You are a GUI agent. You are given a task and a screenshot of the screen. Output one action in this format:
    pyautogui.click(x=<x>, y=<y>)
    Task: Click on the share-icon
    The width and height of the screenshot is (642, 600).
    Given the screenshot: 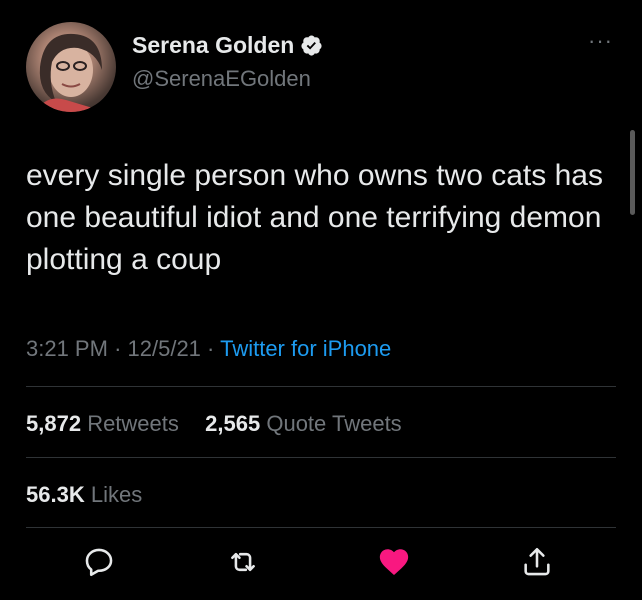 What is the action you would take?
    pyautogui.click(x=537, y=562)
    